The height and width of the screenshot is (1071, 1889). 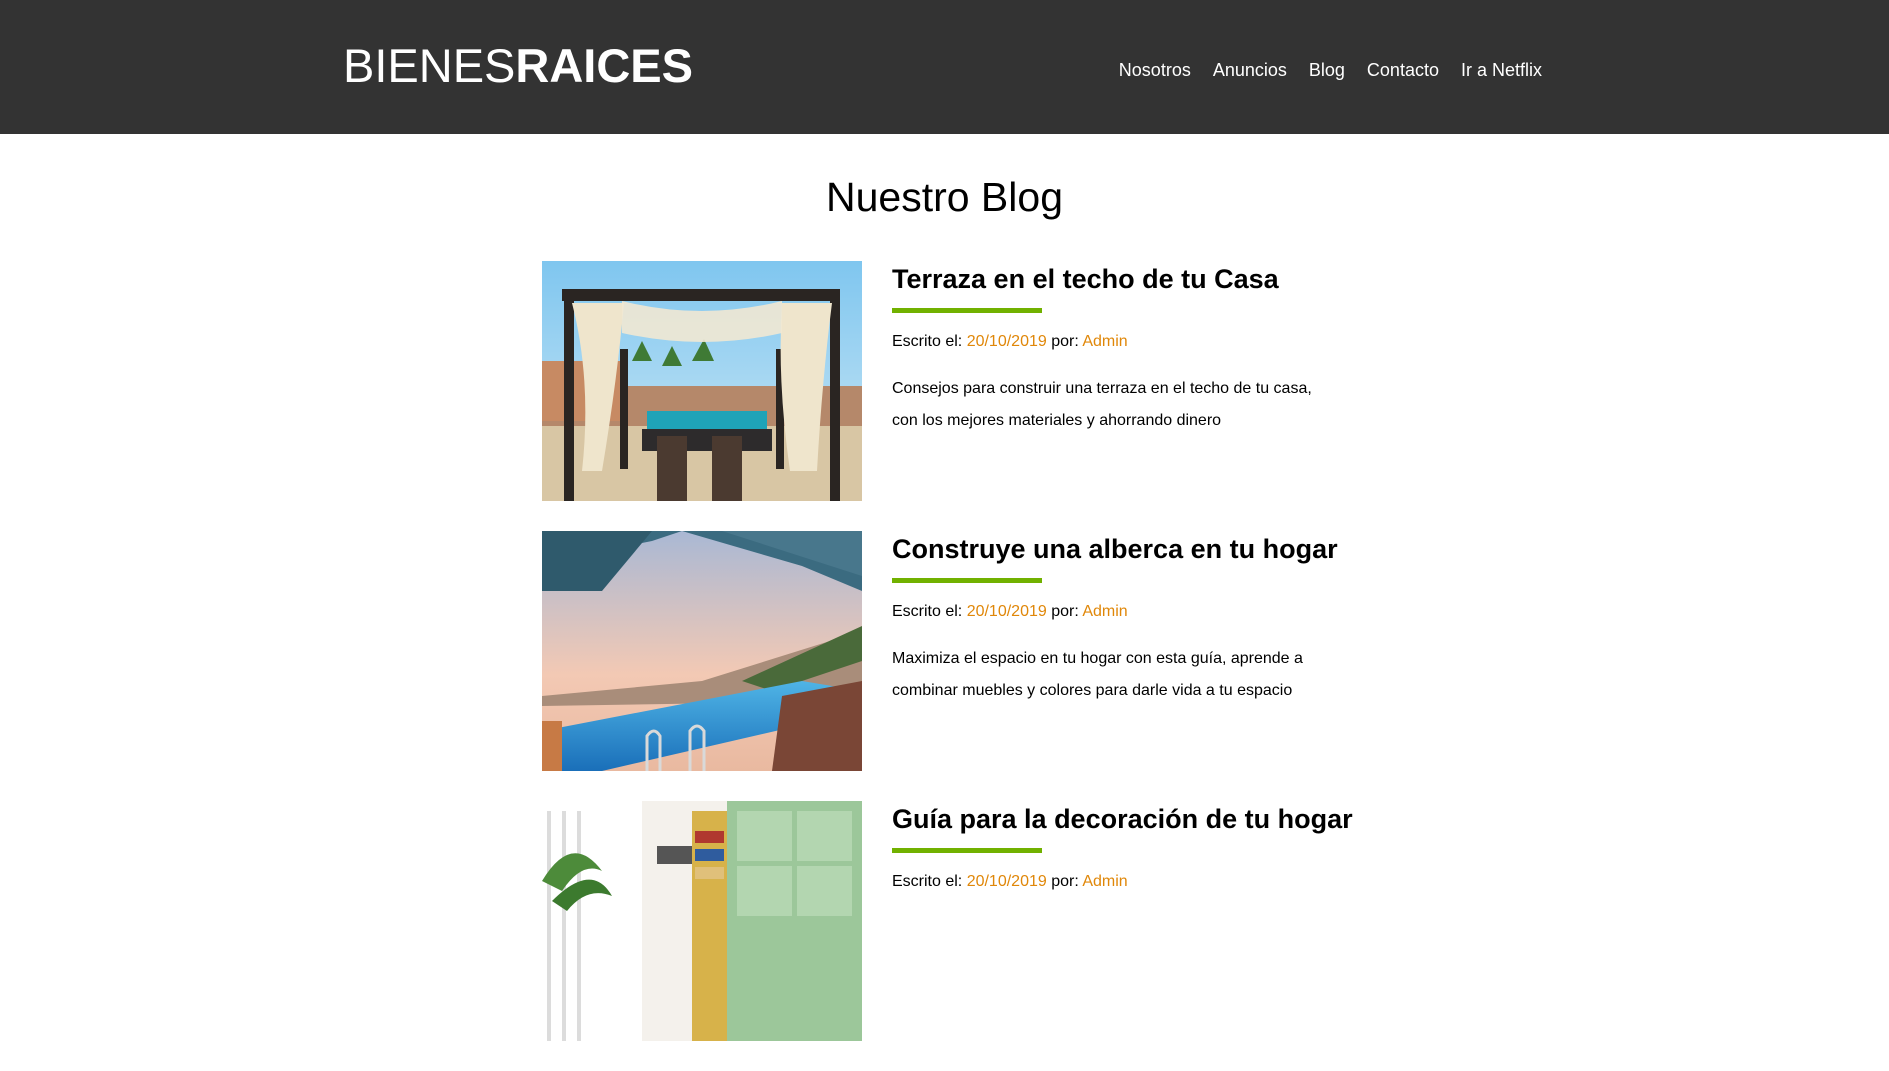 I want to click on nav-link-contacto: Contacto, so click(x=1403, y=70).